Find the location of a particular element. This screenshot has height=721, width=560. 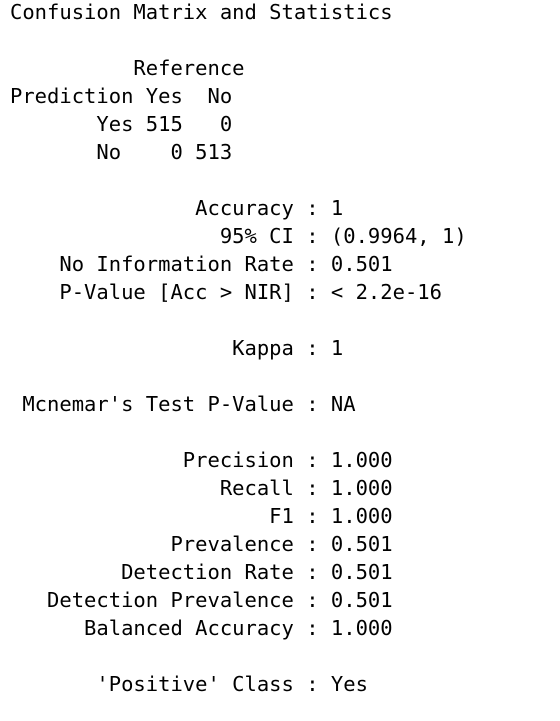

stat-mcnemar-p-value: Mcnemar's Test P-Value : NA is located at coordinates (183, 404).